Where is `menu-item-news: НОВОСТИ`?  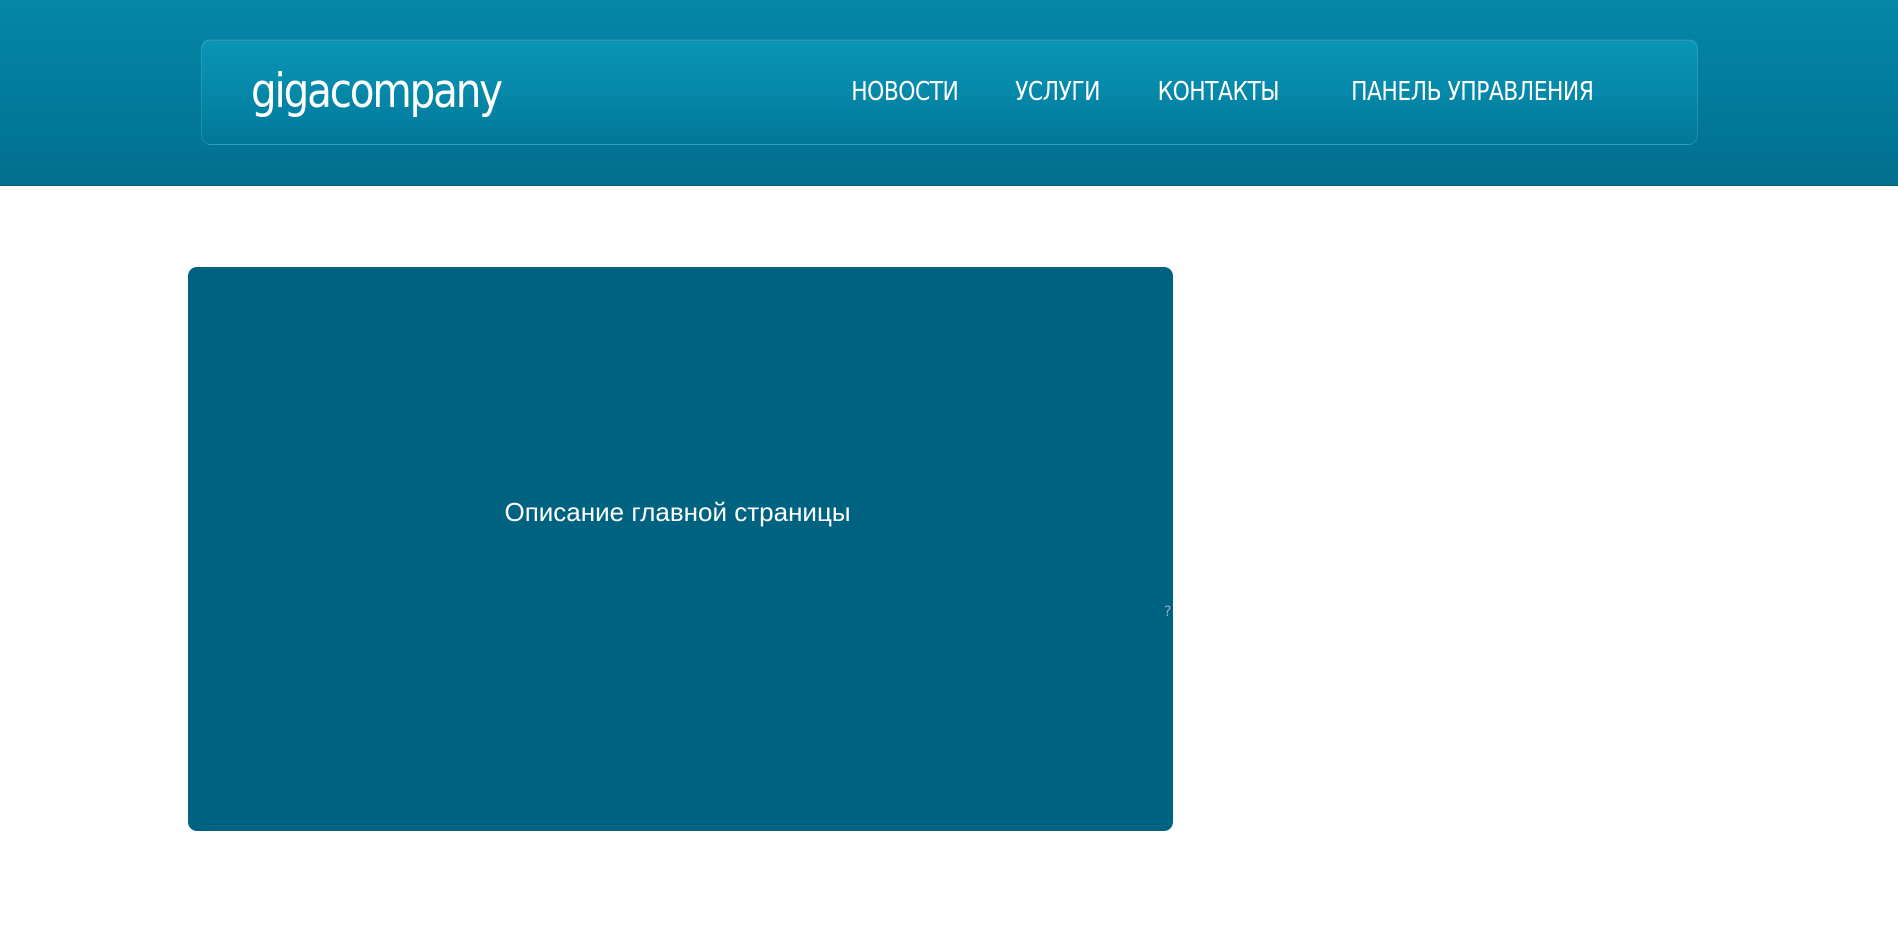 menu-item-news: НОВОСТИ is located at coordinates (905, 92).